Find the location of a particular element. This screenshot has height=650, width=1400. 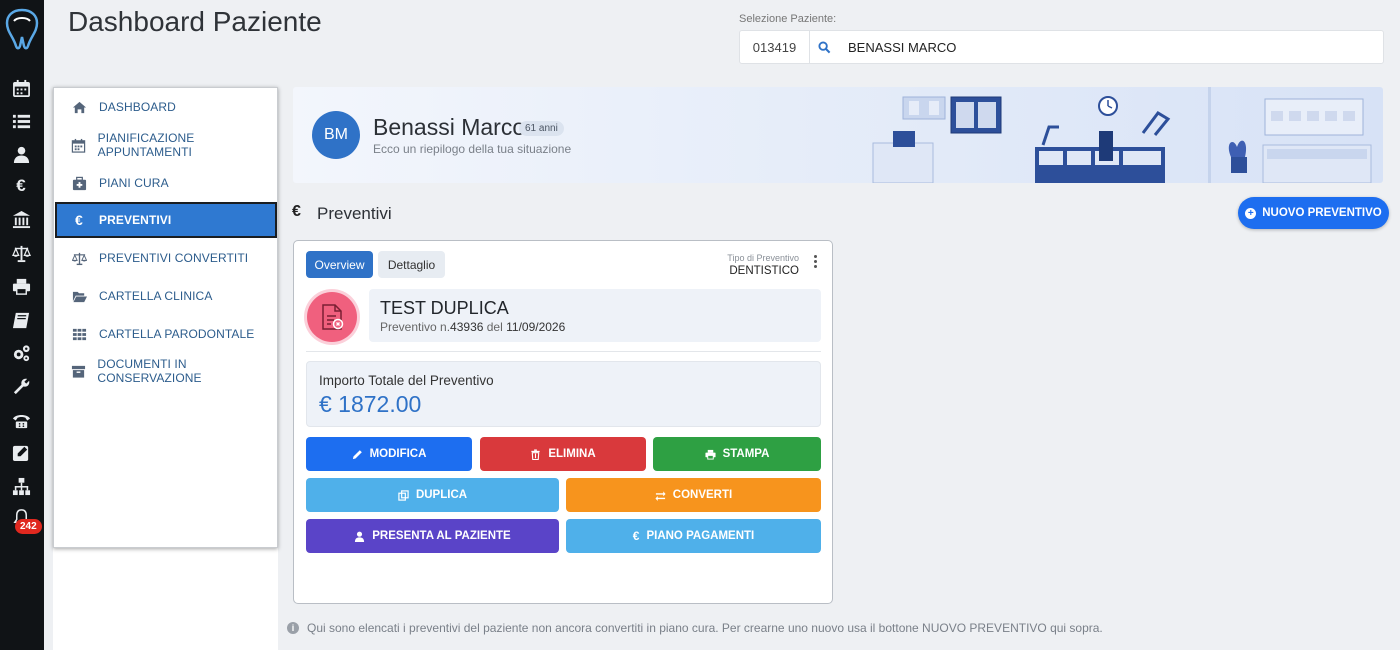

menu-item-pianificazione-appuntamenti: PIANIFICAZIONE APPUNTAMENTI is located at coordinates (165, 145).